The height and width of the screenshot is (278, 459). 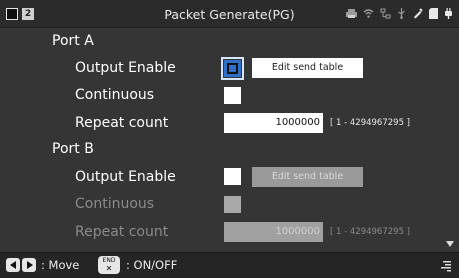 What do you see at coordinates (229, 265) in the screenshot?
I see `footer-bar: : Move END ✕ : ON/OFF` at bounding box center [229, 265].